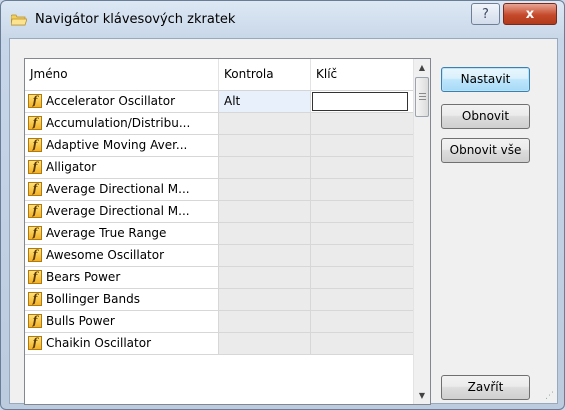  What do you see at coordinates (485, 150) in the screenshot?
I see `reset-all-button: Obnovit vše` at bounding box center [485, 150].